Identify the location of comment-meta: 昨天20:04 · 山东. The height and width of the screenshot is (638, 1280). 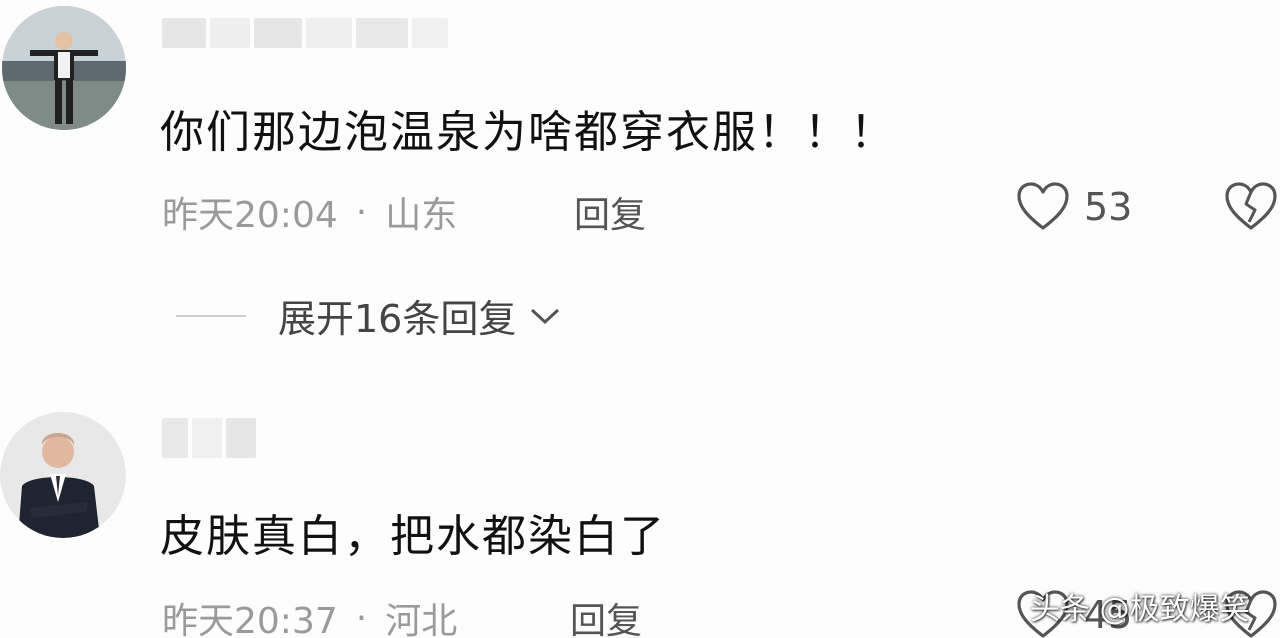
(309, 212).